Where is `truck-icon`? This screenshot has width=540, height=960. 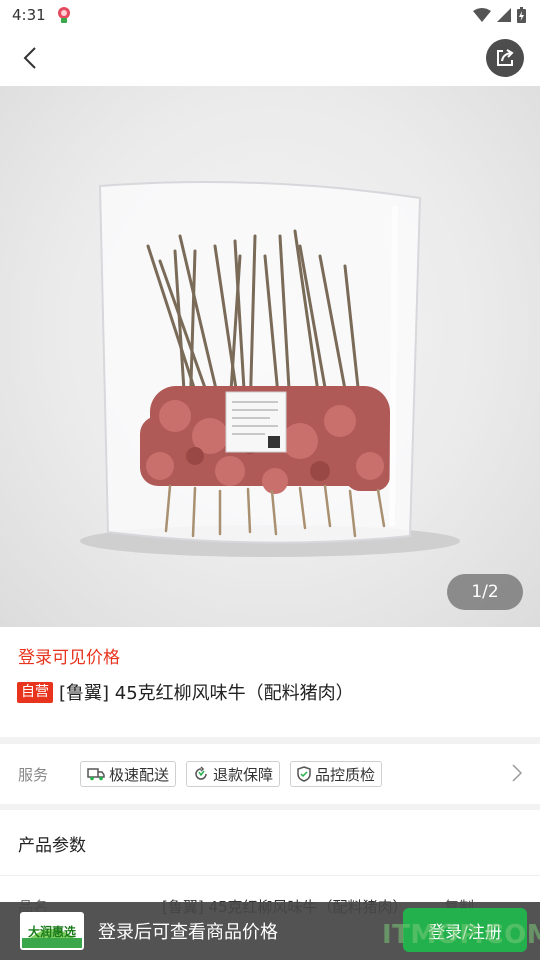
truck-icon is located at coordinates (96, 774).